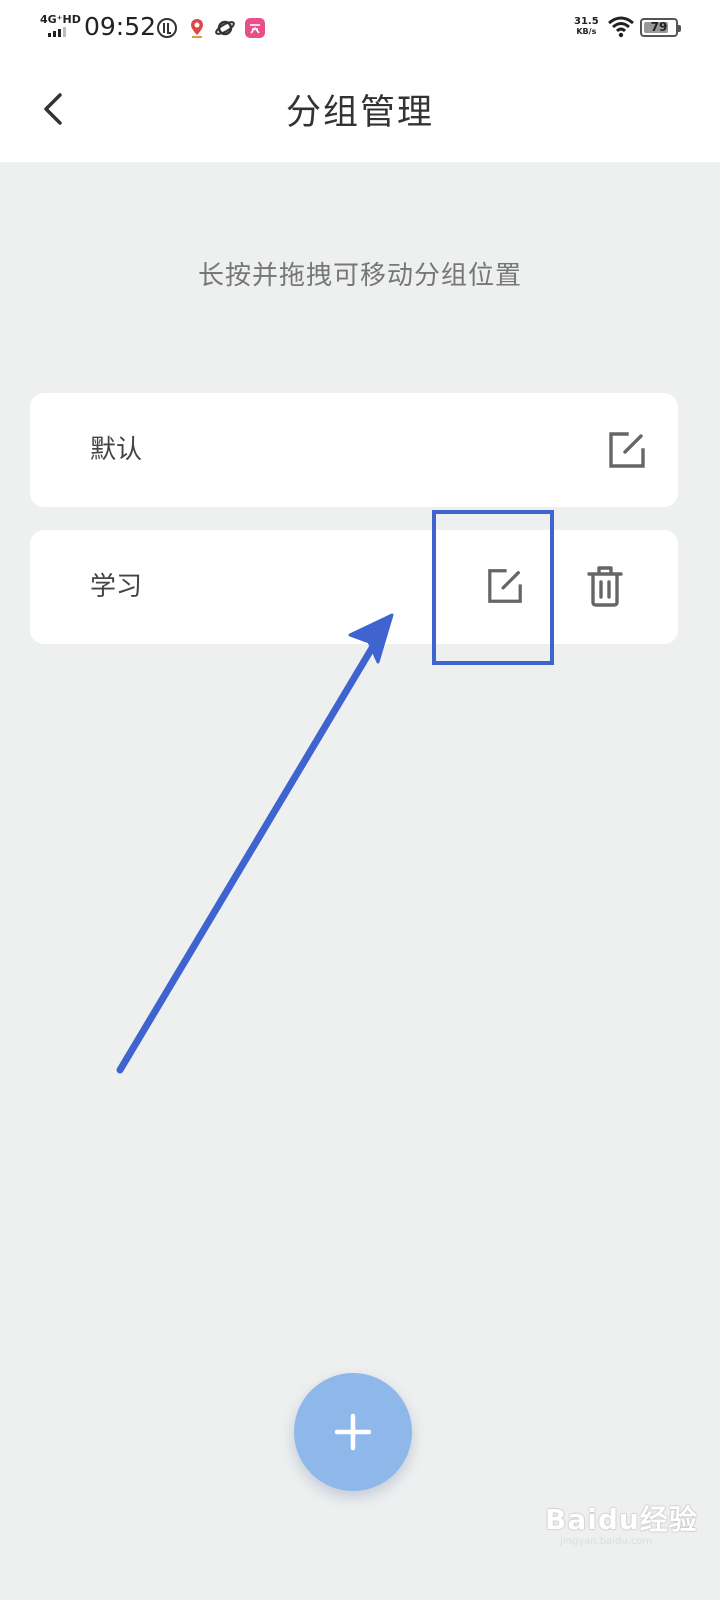  I want to click on watermark-url: jingyan.baidu.com, so click(606, 1541).